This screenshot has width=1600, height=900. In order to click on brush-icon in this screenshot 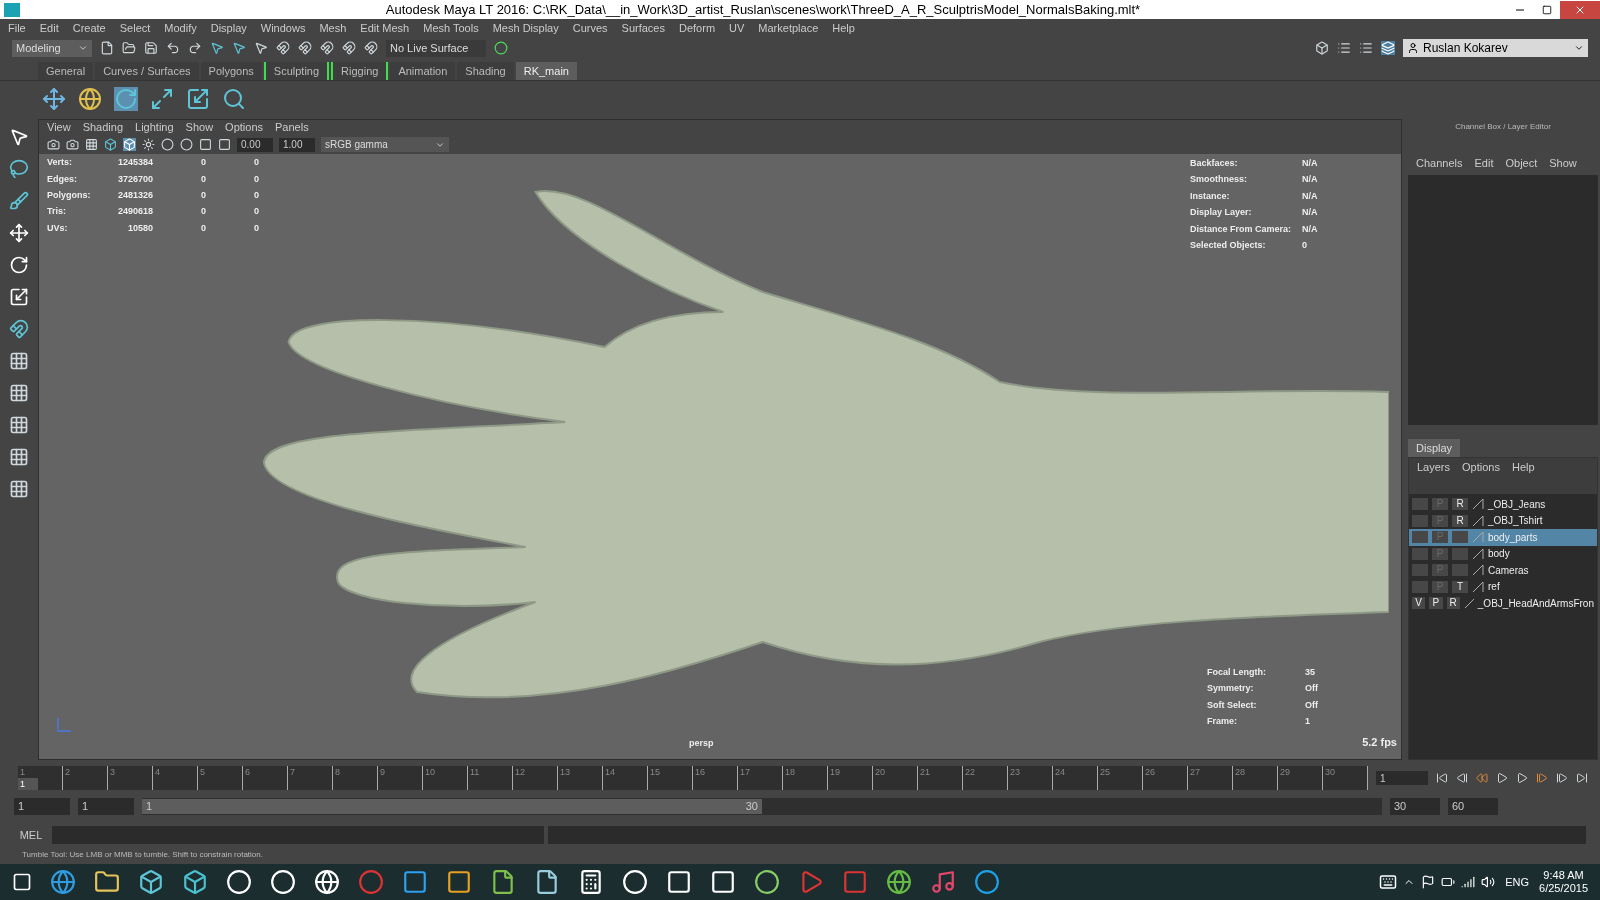, I will do `click(19, 201)`.